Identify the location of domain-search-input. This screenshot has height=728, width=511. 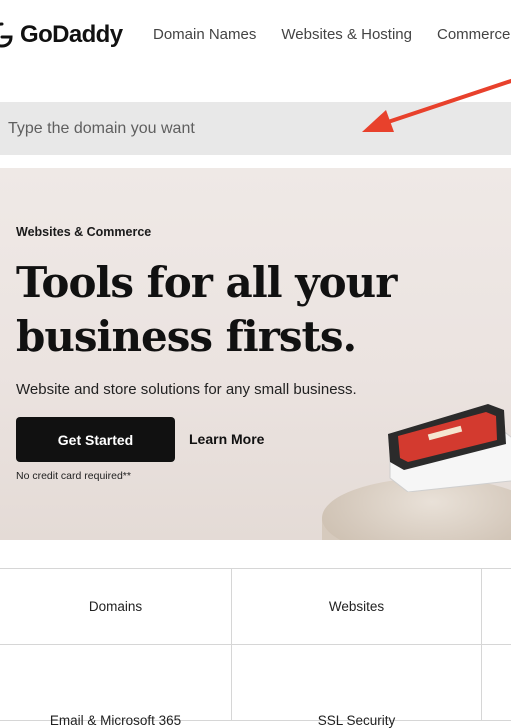
(255, 128).